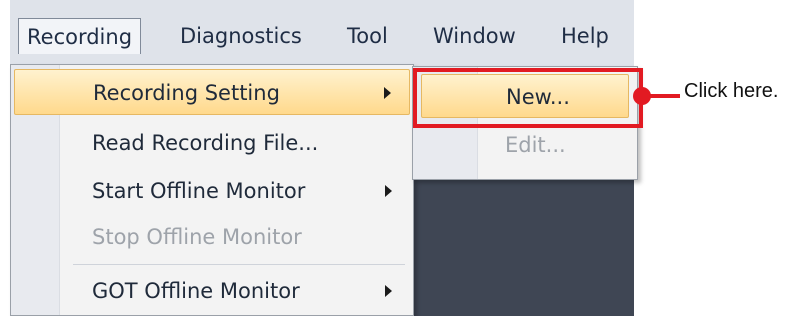  Describe the element at coordinates (186, 93) in the screenshot. I see `menu-item-label: Recording Setting` at that location.